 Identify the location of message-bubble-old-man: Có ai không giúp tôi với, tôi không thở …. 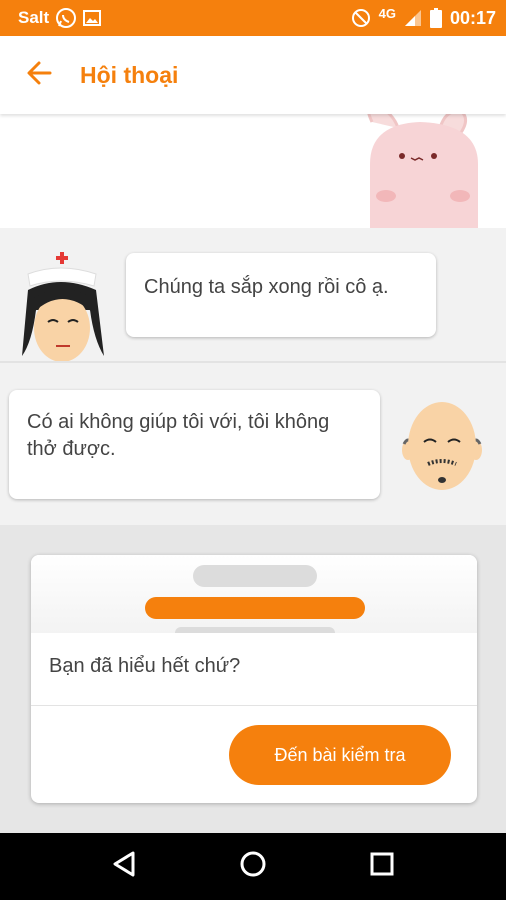
(194, 444).